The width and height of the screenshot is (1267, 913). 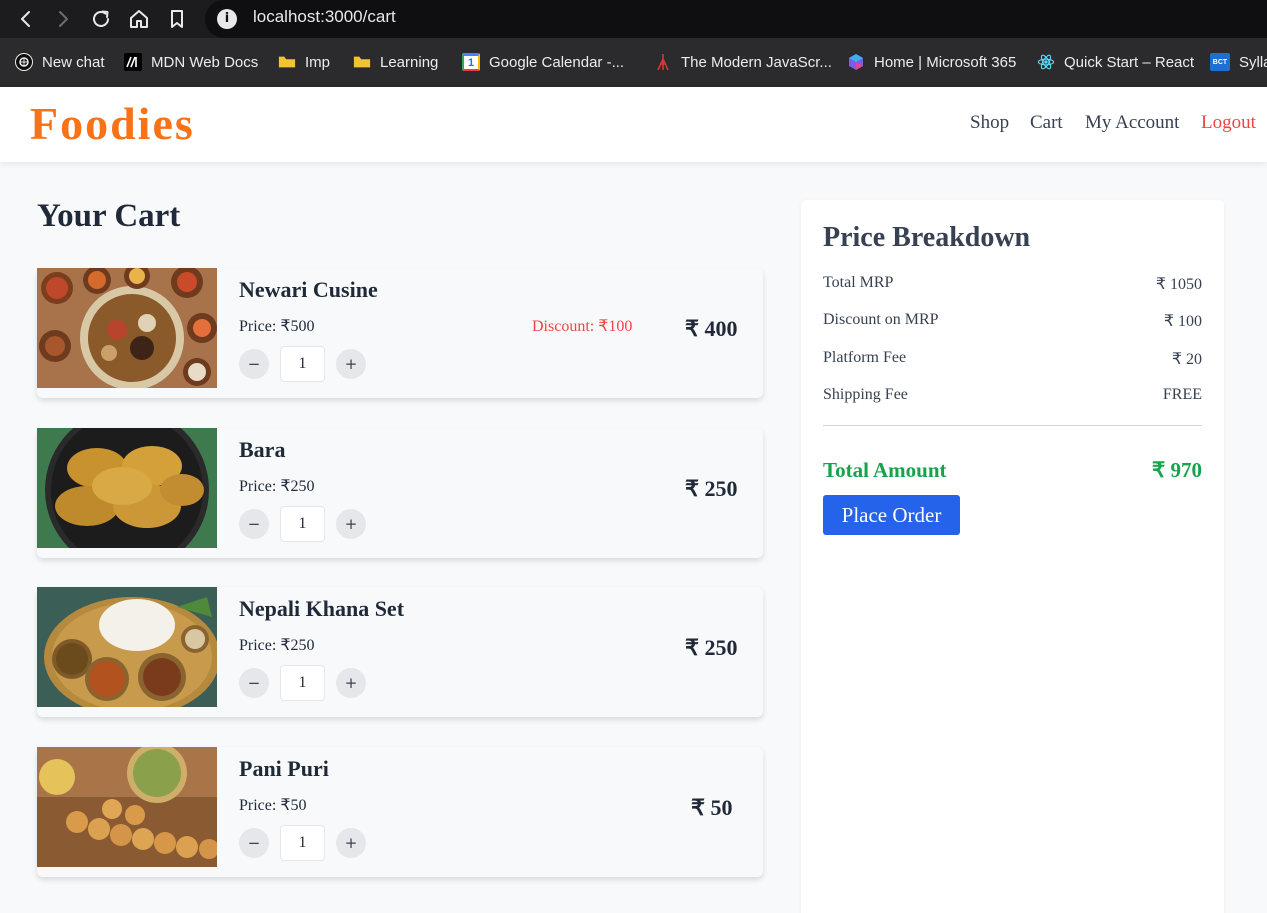 I want to click on food-image-bara, so click(x=127, y=488).